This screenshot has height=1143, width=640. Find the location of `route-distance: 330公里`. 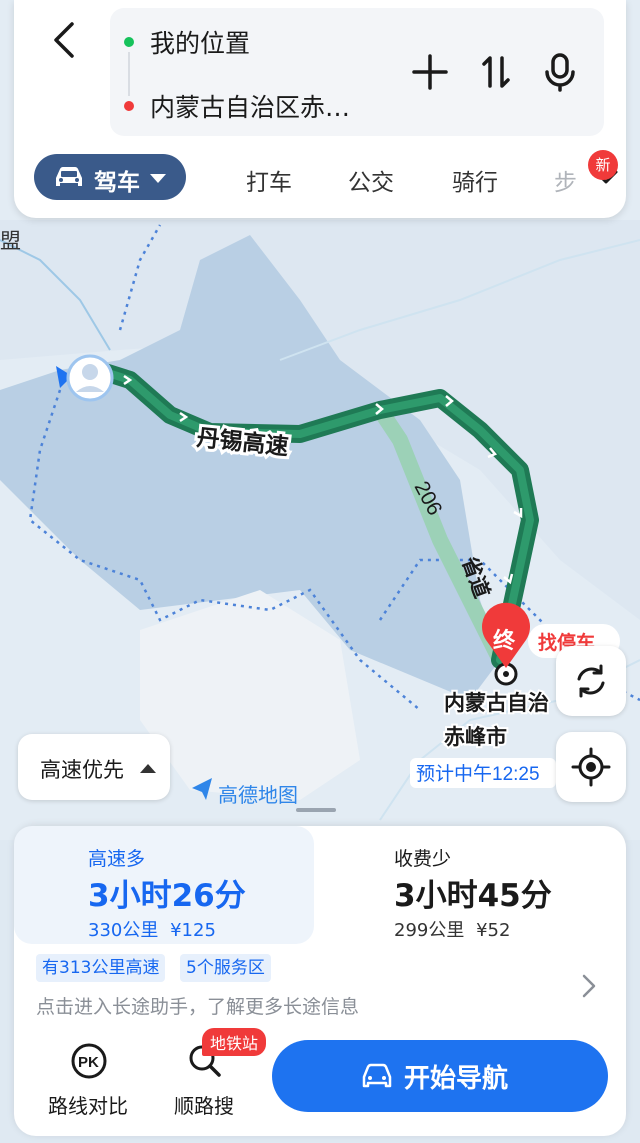

route-distance: 330公里 is located at coordinates (123, 930).